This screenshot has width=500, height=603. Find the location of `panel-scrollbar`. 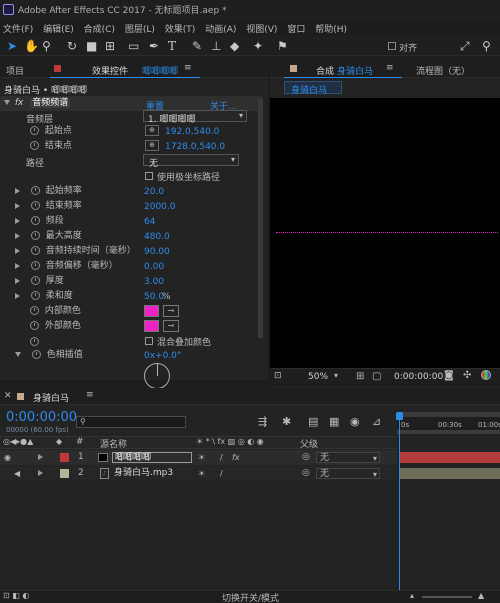

panel-scrollbar is located at coordinates (260, 218).